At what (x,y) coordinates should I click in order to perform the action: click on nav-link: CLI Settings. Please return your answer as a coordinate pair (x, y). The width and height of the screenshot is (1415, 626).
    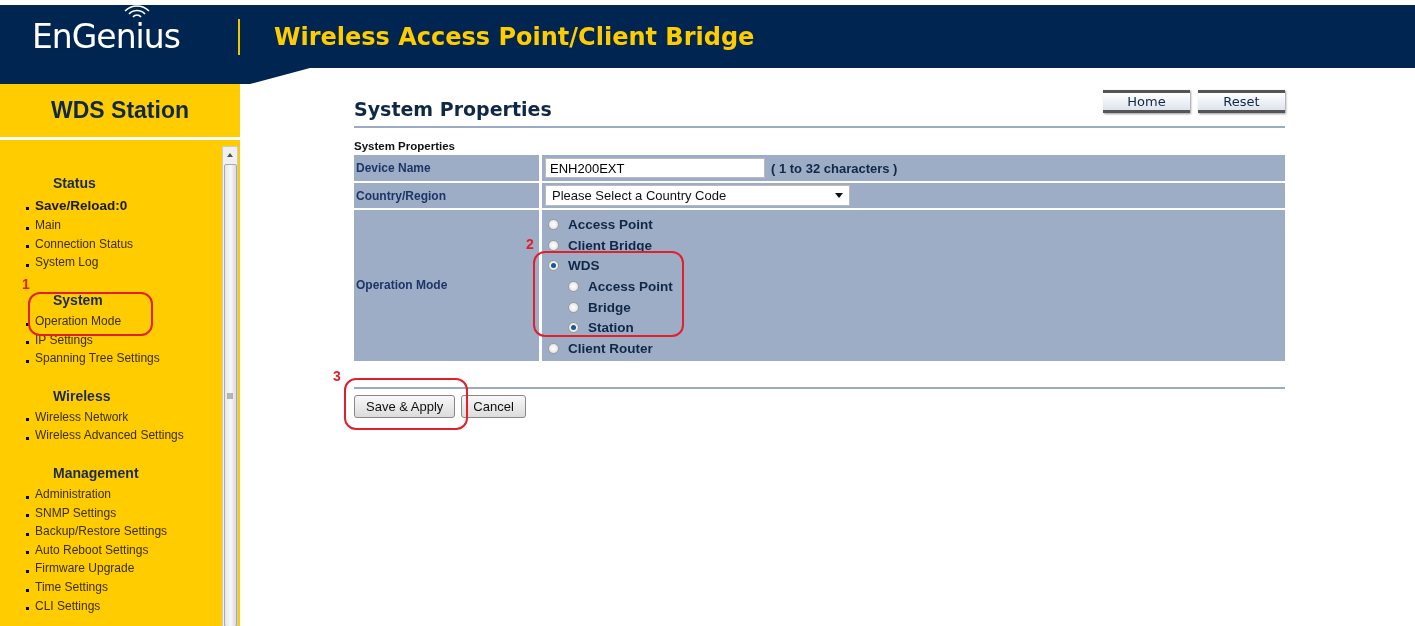
    Looking at the image, I should click on (68, 605).